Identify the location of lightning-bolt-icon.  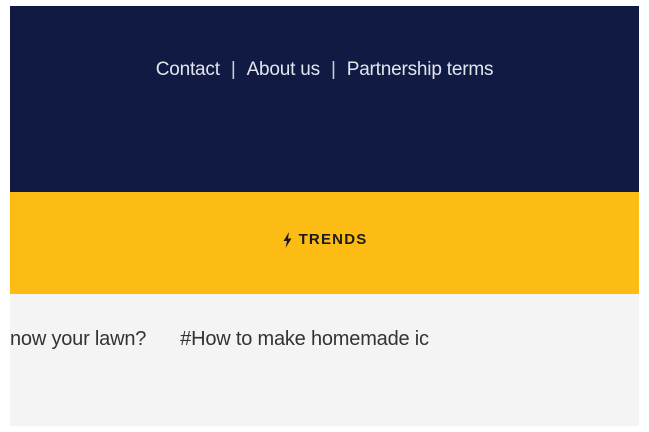
(287, 239).